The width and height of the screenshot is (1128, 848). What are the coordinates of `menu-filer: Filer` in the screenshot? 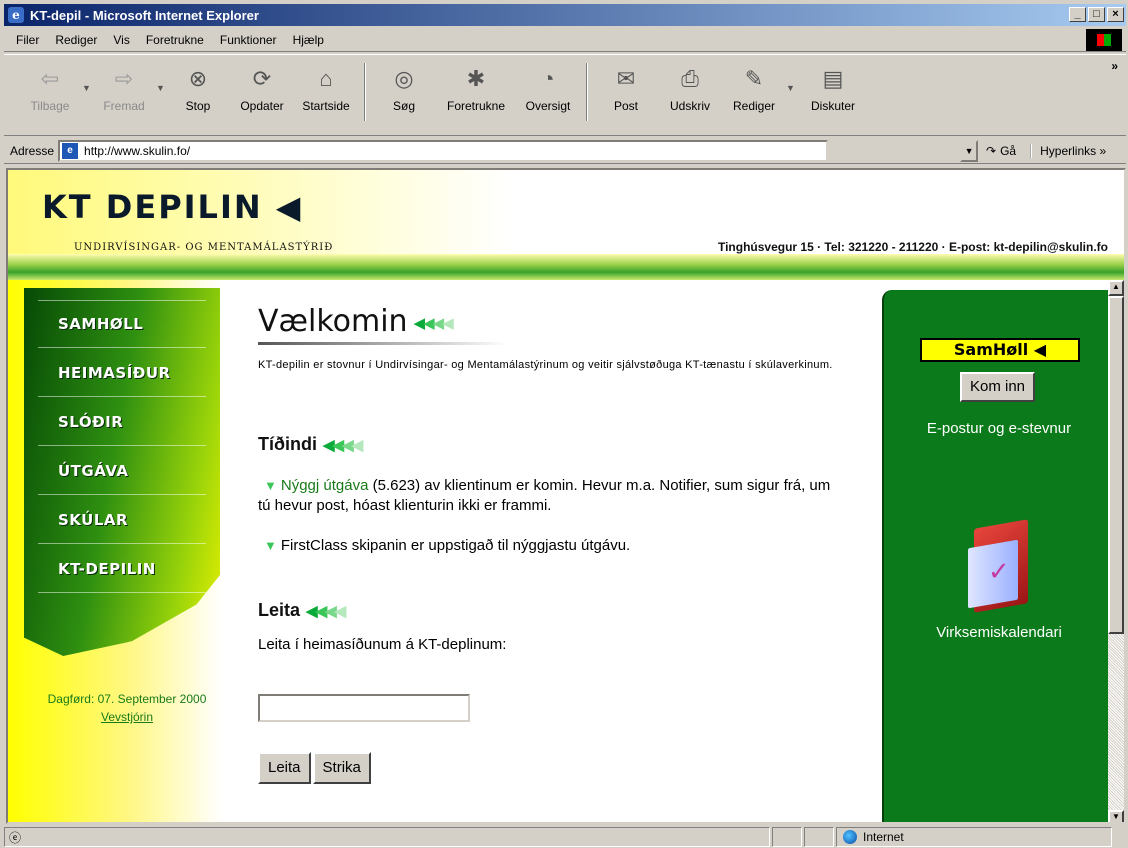 It's located at (27, 40).